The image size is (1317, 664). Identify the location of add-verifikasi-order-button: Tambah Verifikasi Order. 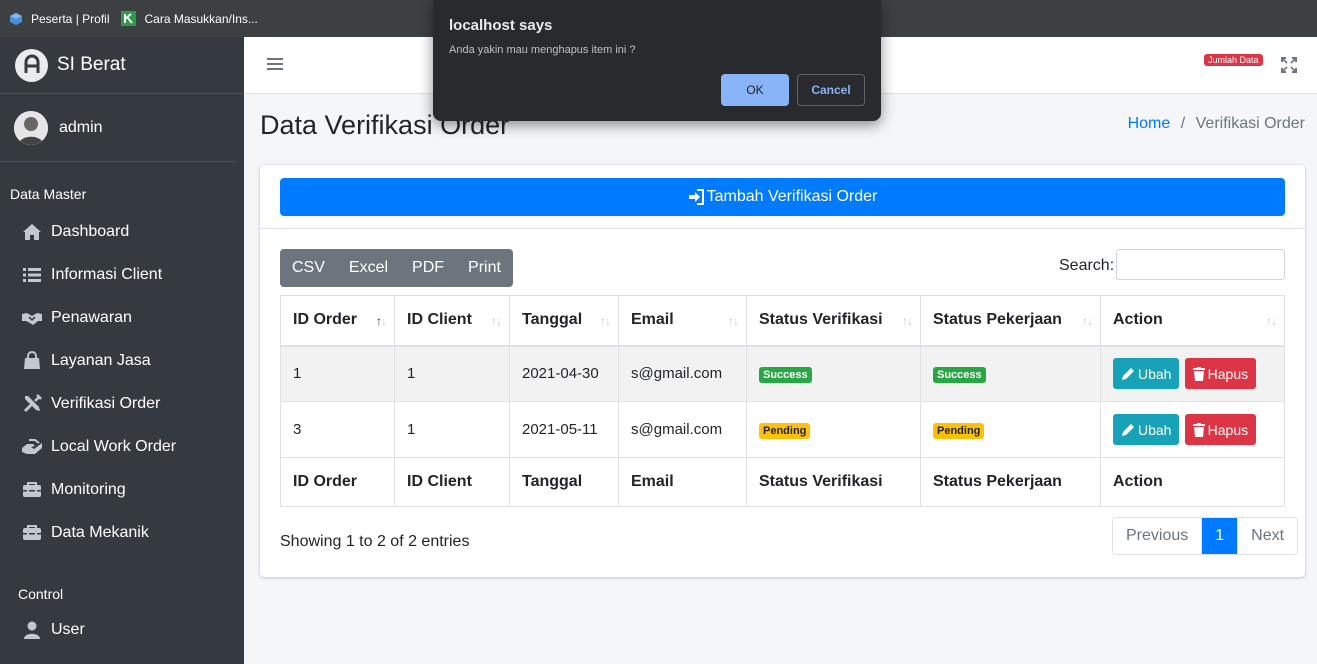
(782, 197).